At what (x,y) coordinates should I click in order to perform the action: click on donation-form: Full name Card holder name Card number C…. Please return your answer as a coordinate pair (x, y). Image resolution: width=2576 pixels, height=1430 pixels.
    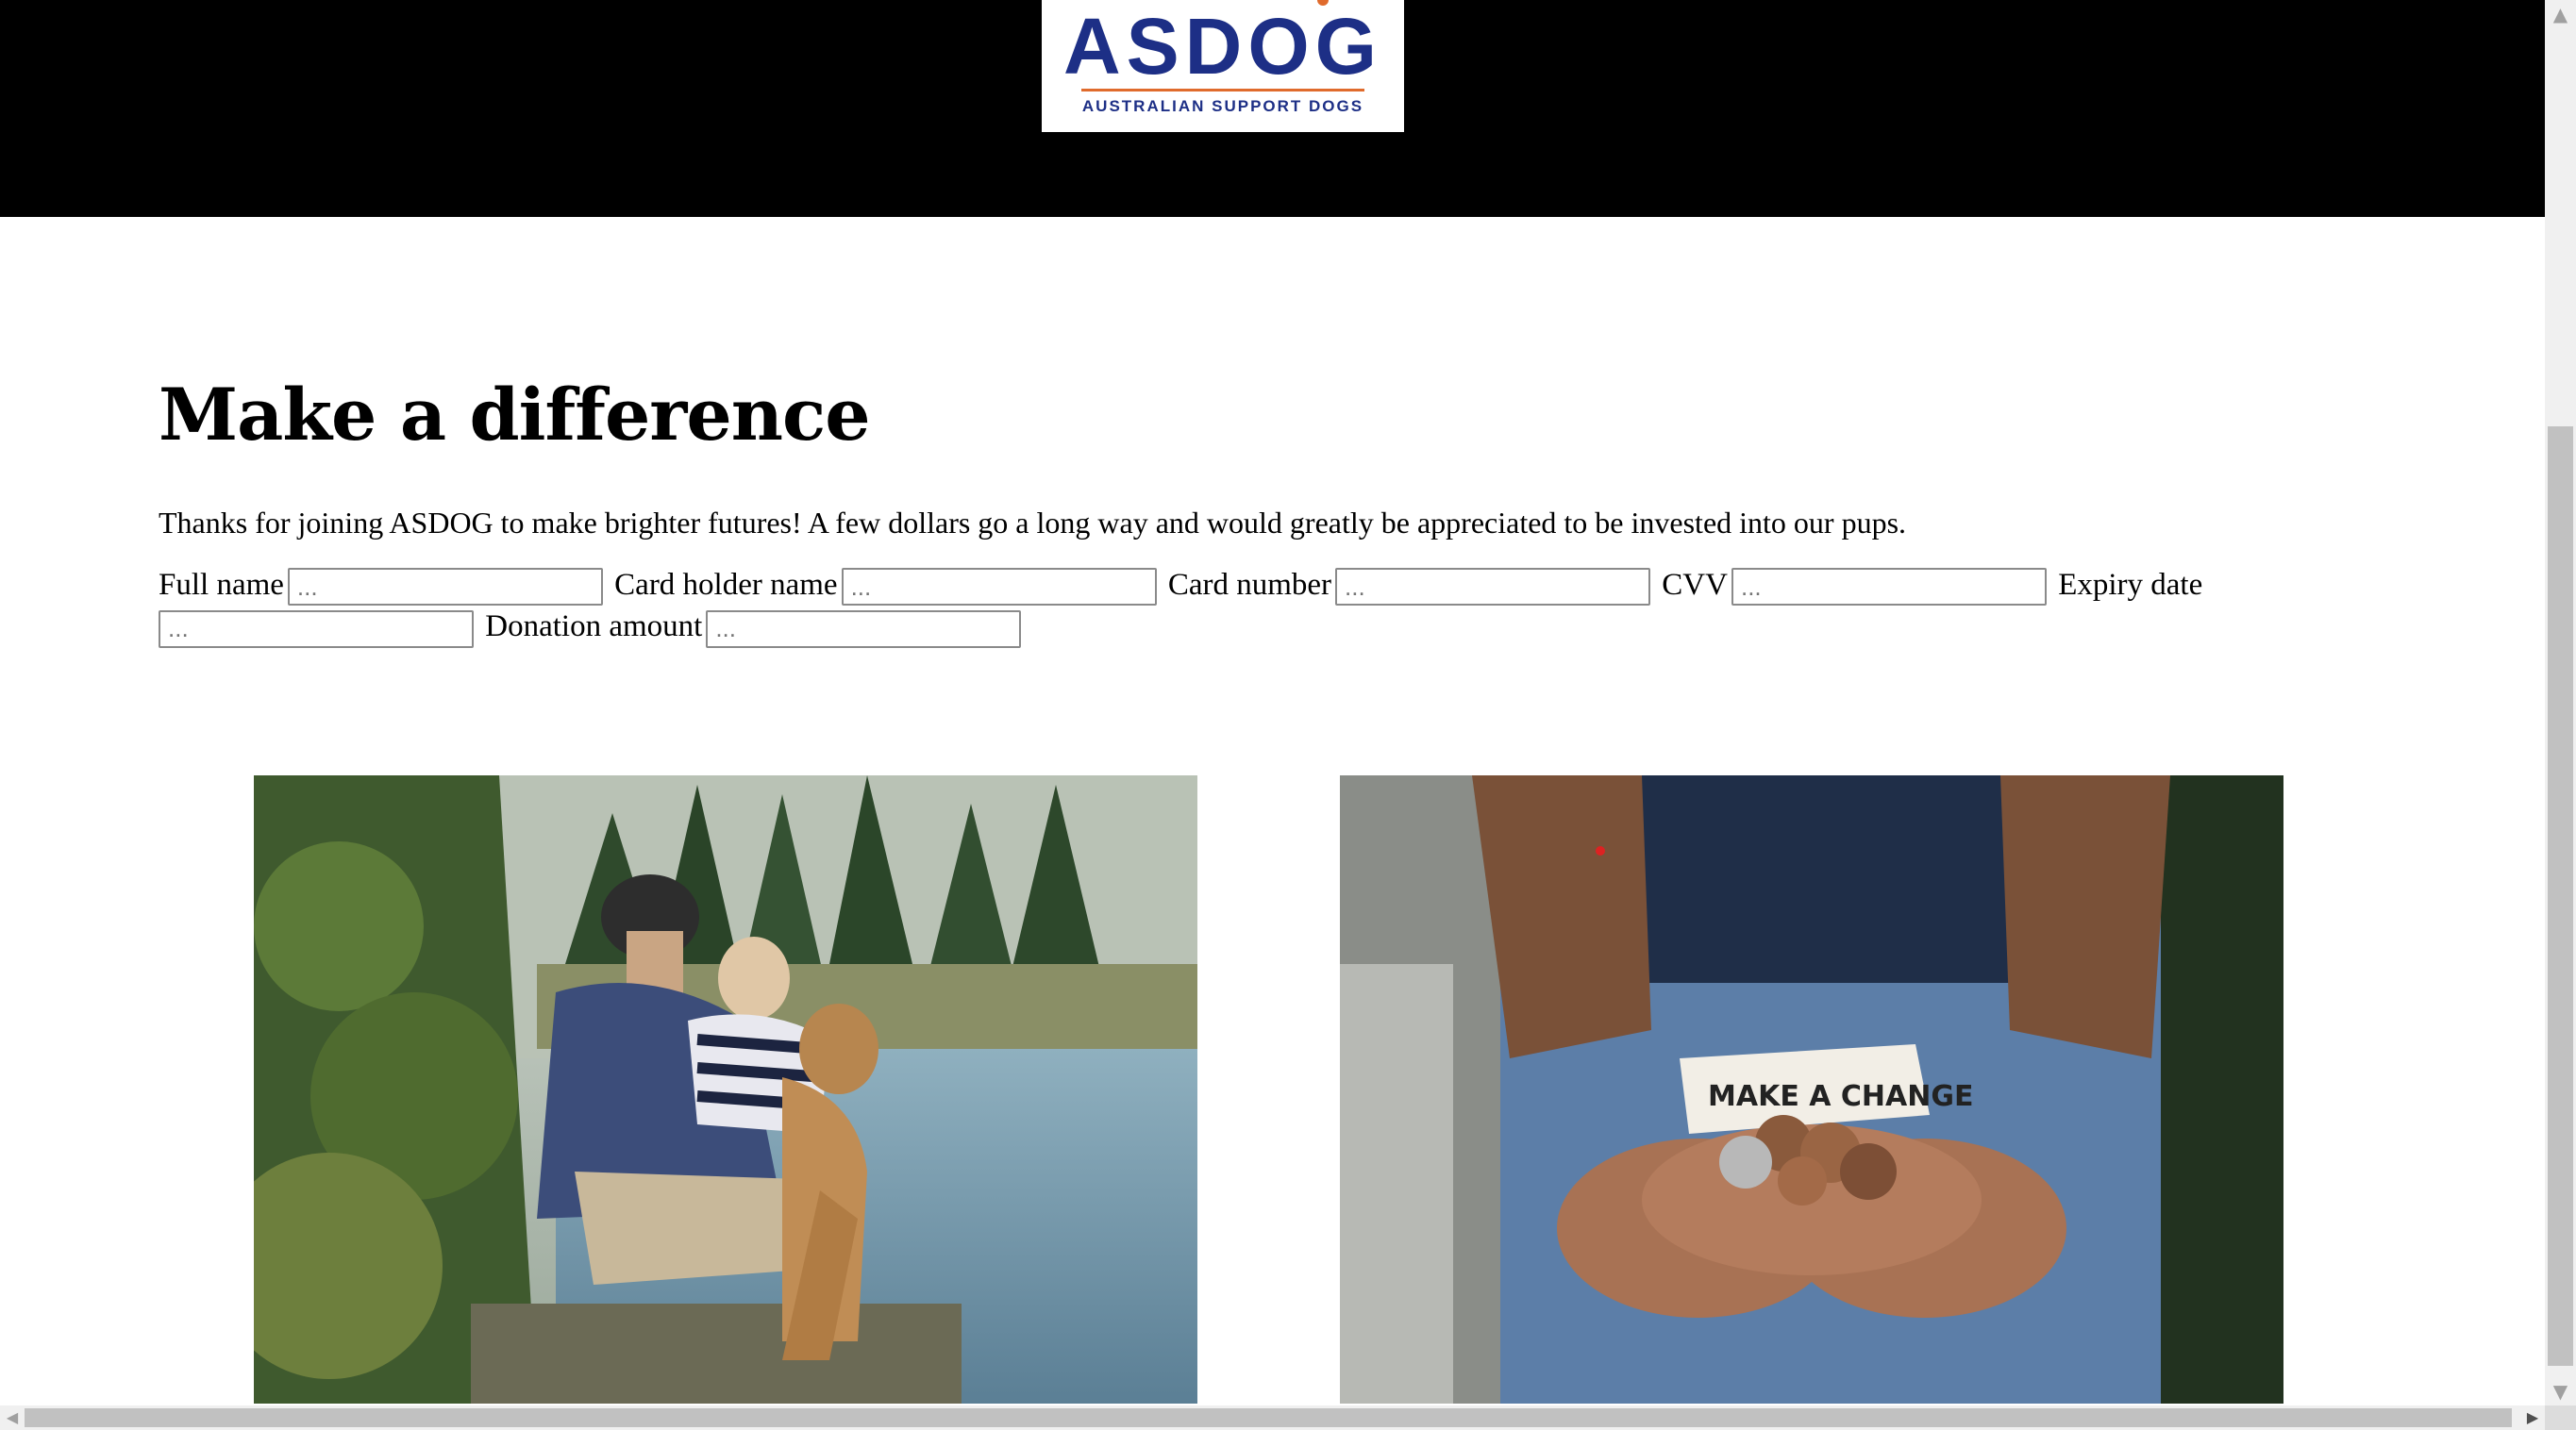
    Looking at the image, I should click on (1244, 606).